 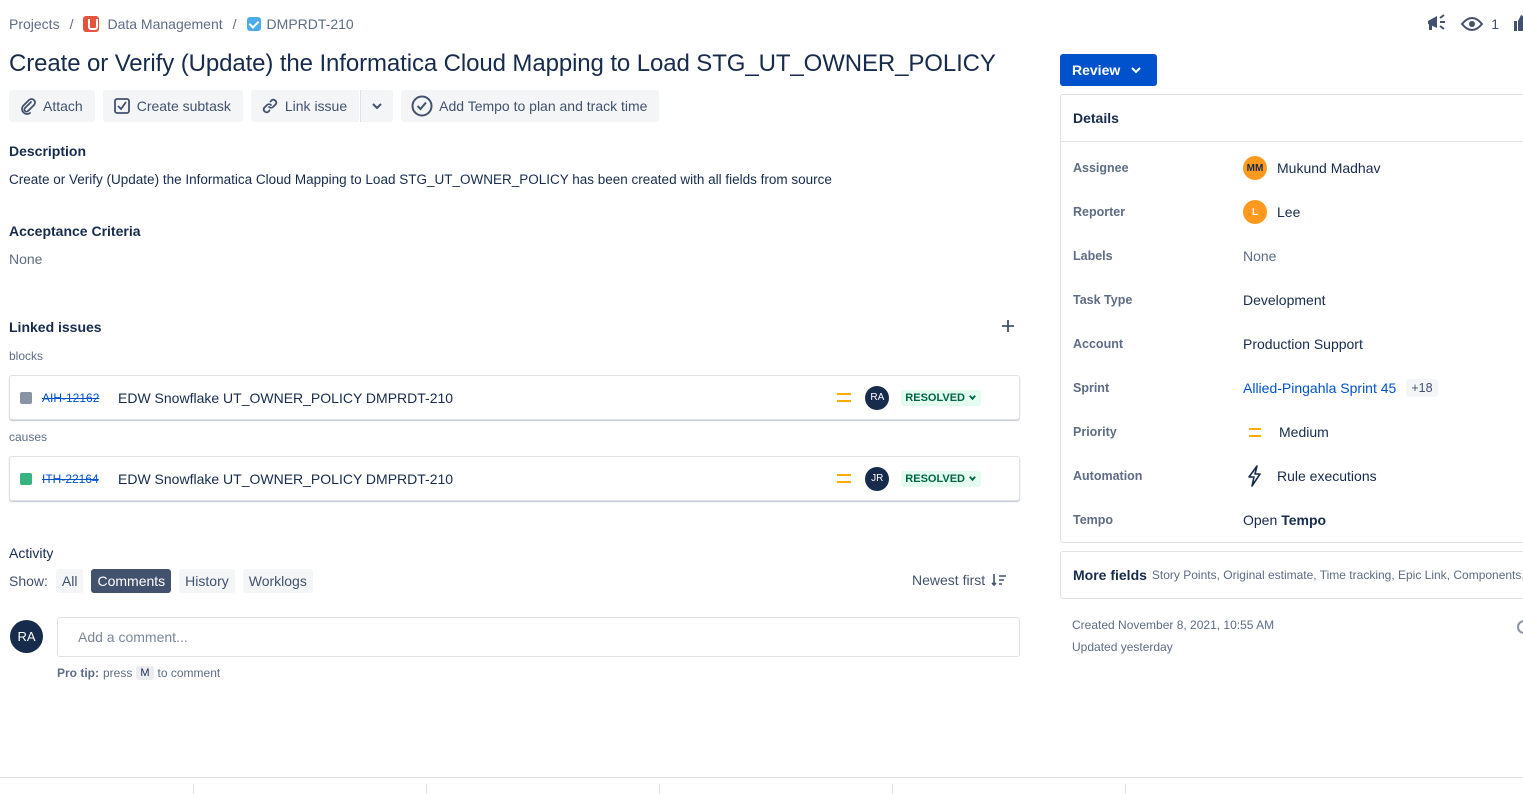 I want to click on avatar: L, so click(x=1255, y=212).